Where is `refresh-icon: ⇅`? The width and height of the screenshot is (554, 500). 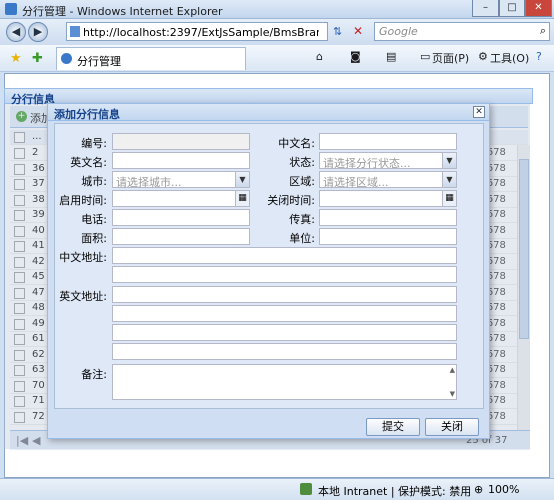
refresh-icon: ⇅ is located at coordinates (337, 31).